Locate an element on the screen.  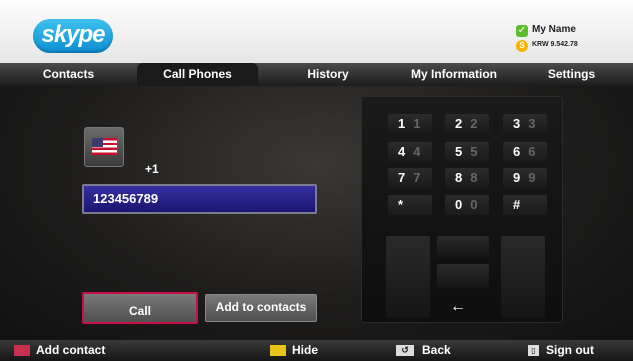
pad-right-block is located at coordinates (523, 277).